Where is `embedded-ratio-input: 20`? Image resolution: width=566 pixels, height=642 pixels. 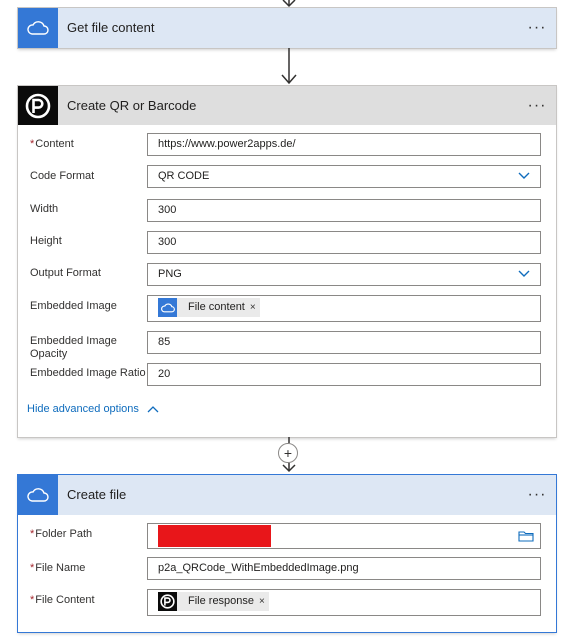
embedded-ratio-input: 20 is located at coordinates (344, 374).